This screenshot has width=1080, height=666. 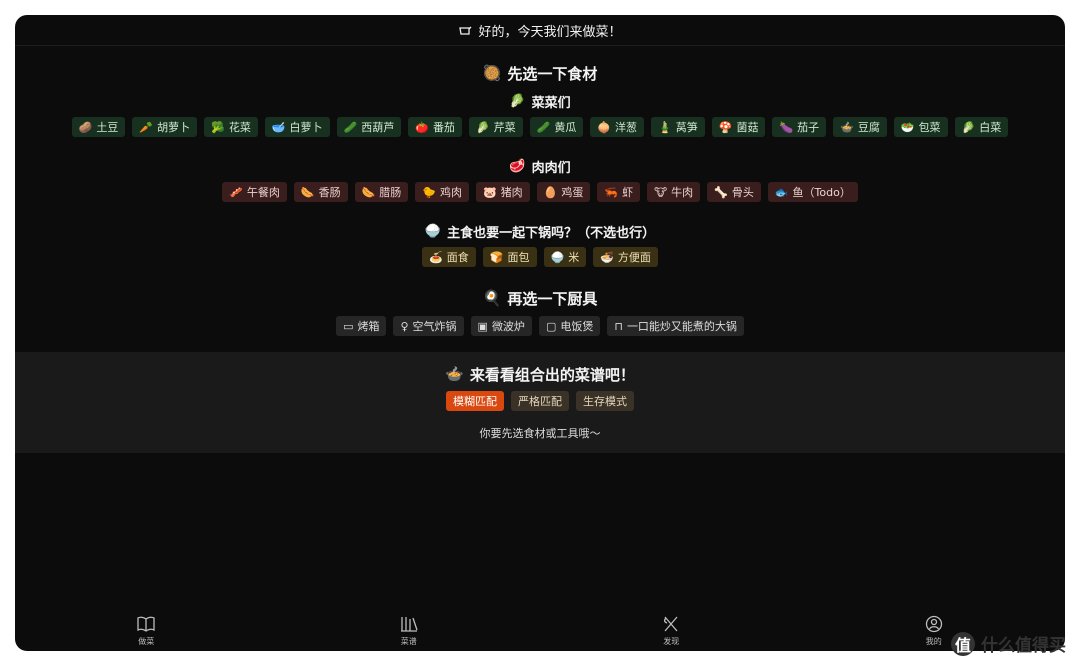 I want to click on meat-emoji-icon: 🌭, so click(x=368, y=192).